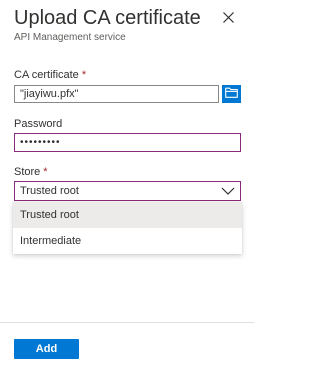 Image resolution: width=320 pixels, height=371 pixels. Describe the element at coordinates (127, 191) in the screenshot. I see `store-select: Trusted root` at that location.